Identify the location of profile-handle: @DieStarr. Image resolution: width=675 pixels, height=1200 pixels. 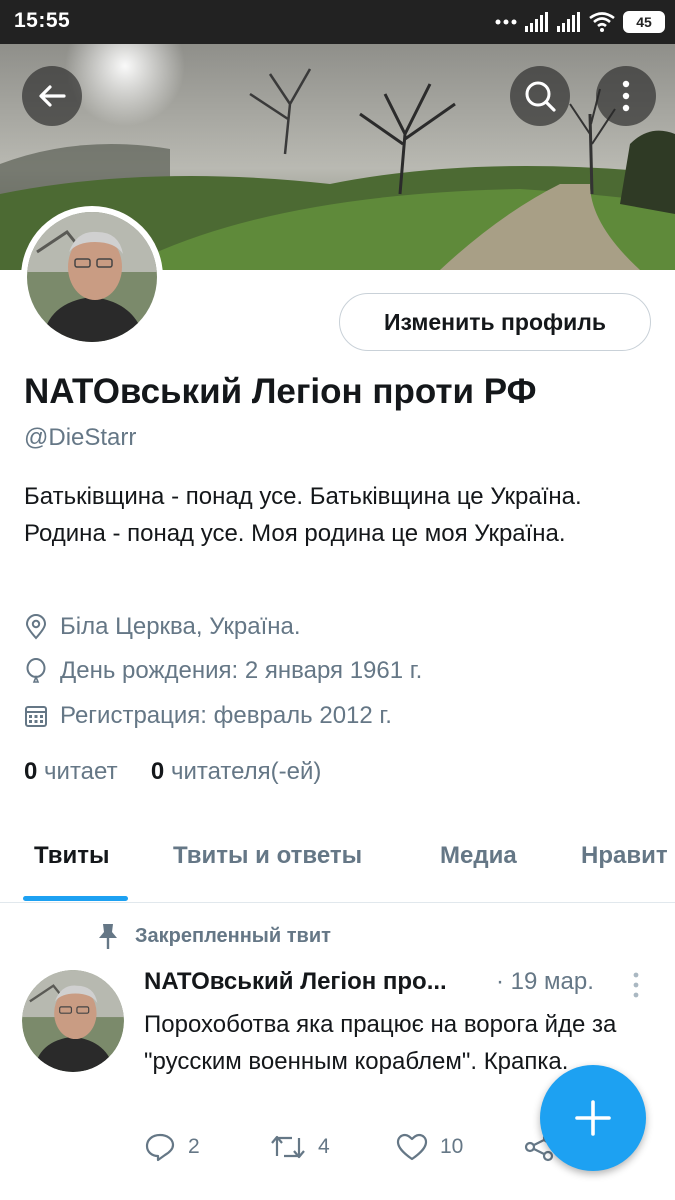
(80, 437).